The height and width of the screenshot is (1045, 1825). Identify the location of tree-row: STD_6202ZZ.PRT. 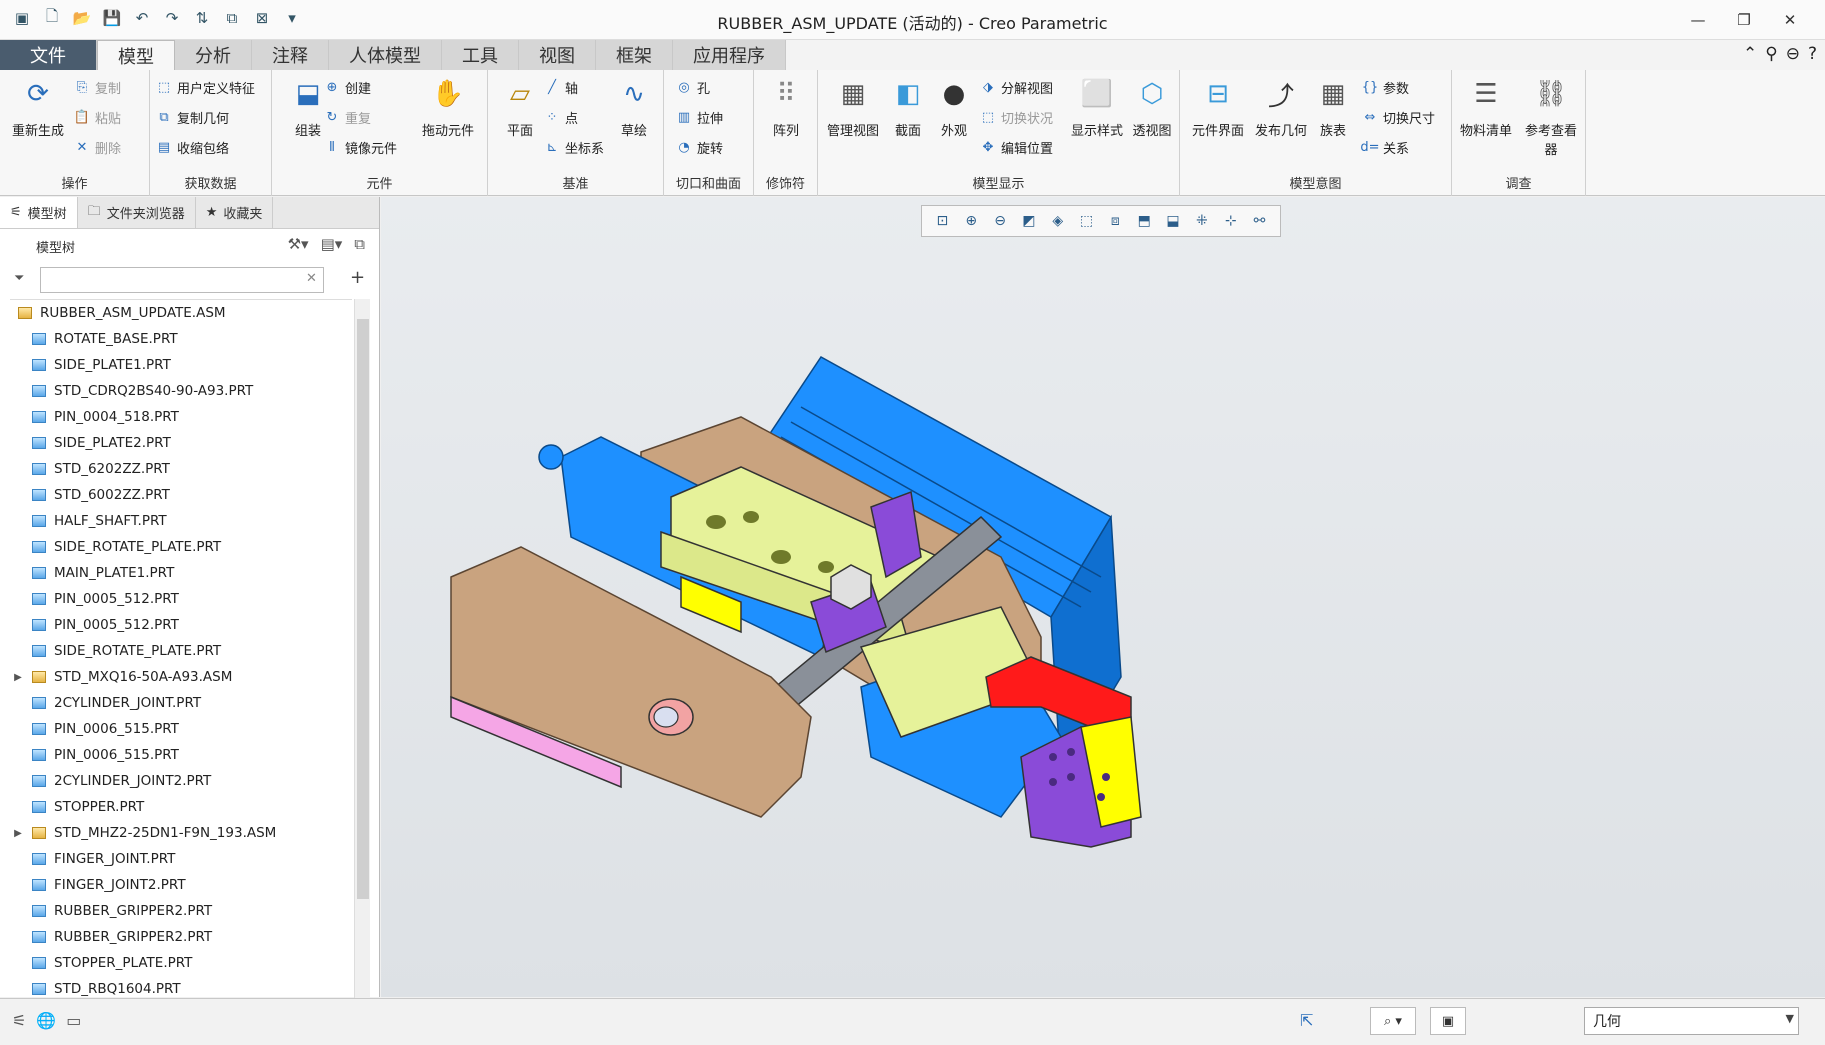
(181, 469).